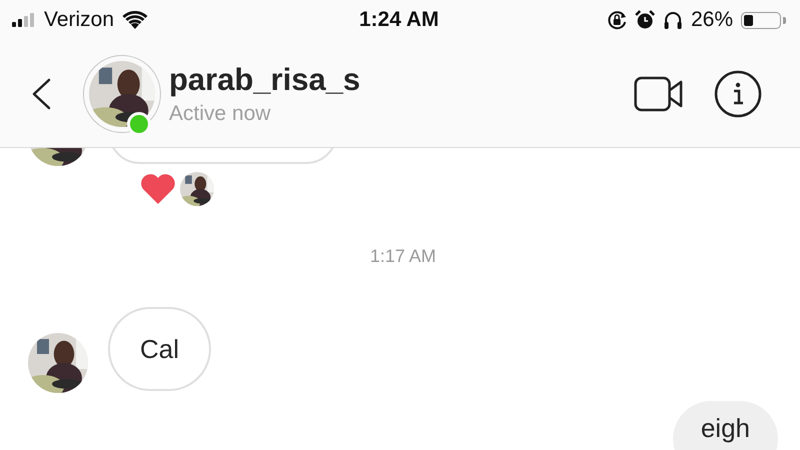  I want to click on wifi-icon, so click(135, 20).